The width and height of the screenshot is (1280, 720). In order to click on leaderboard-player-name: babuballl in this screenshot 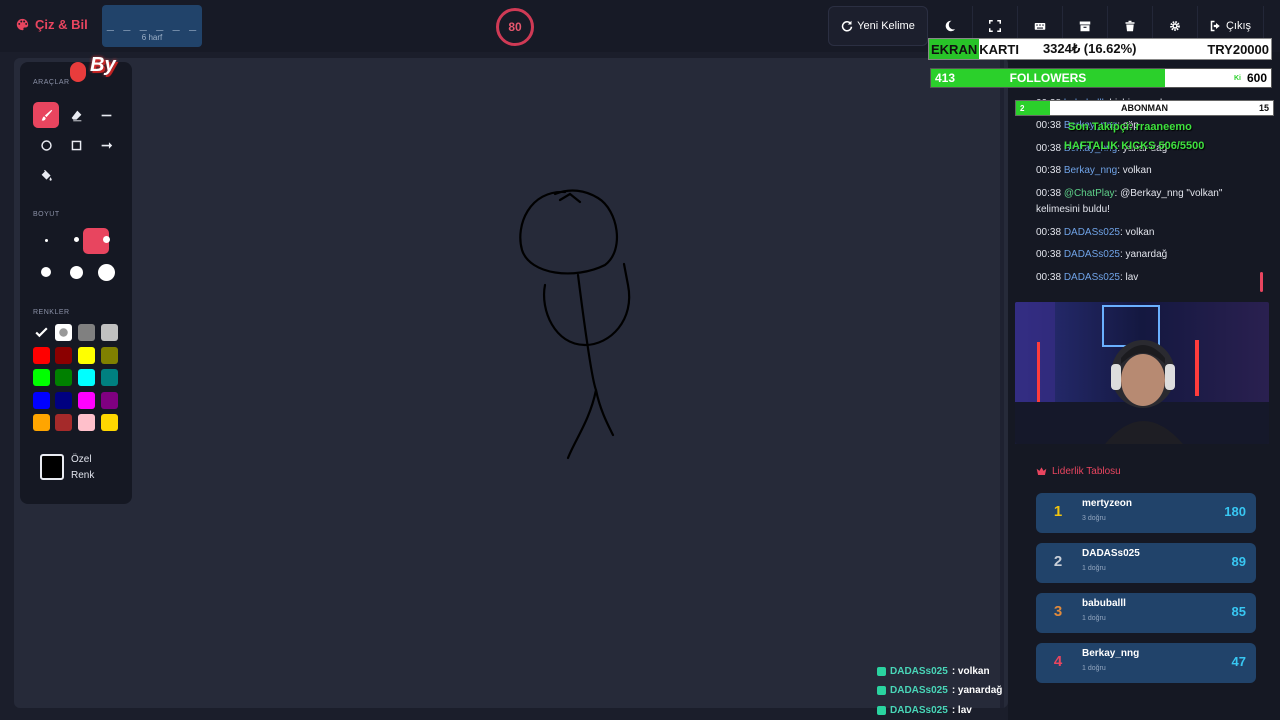, I will do `click(1104, 603)`.